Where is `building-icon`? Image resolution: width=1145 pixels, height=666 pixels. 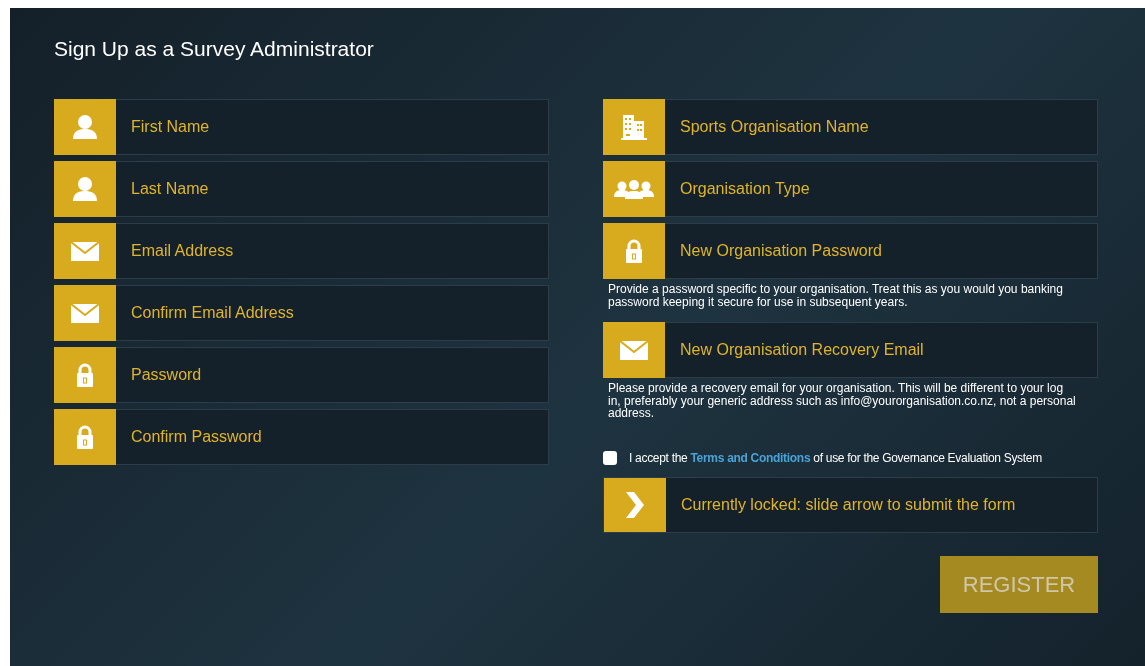 building-icon is located at coordinates (634, 127).